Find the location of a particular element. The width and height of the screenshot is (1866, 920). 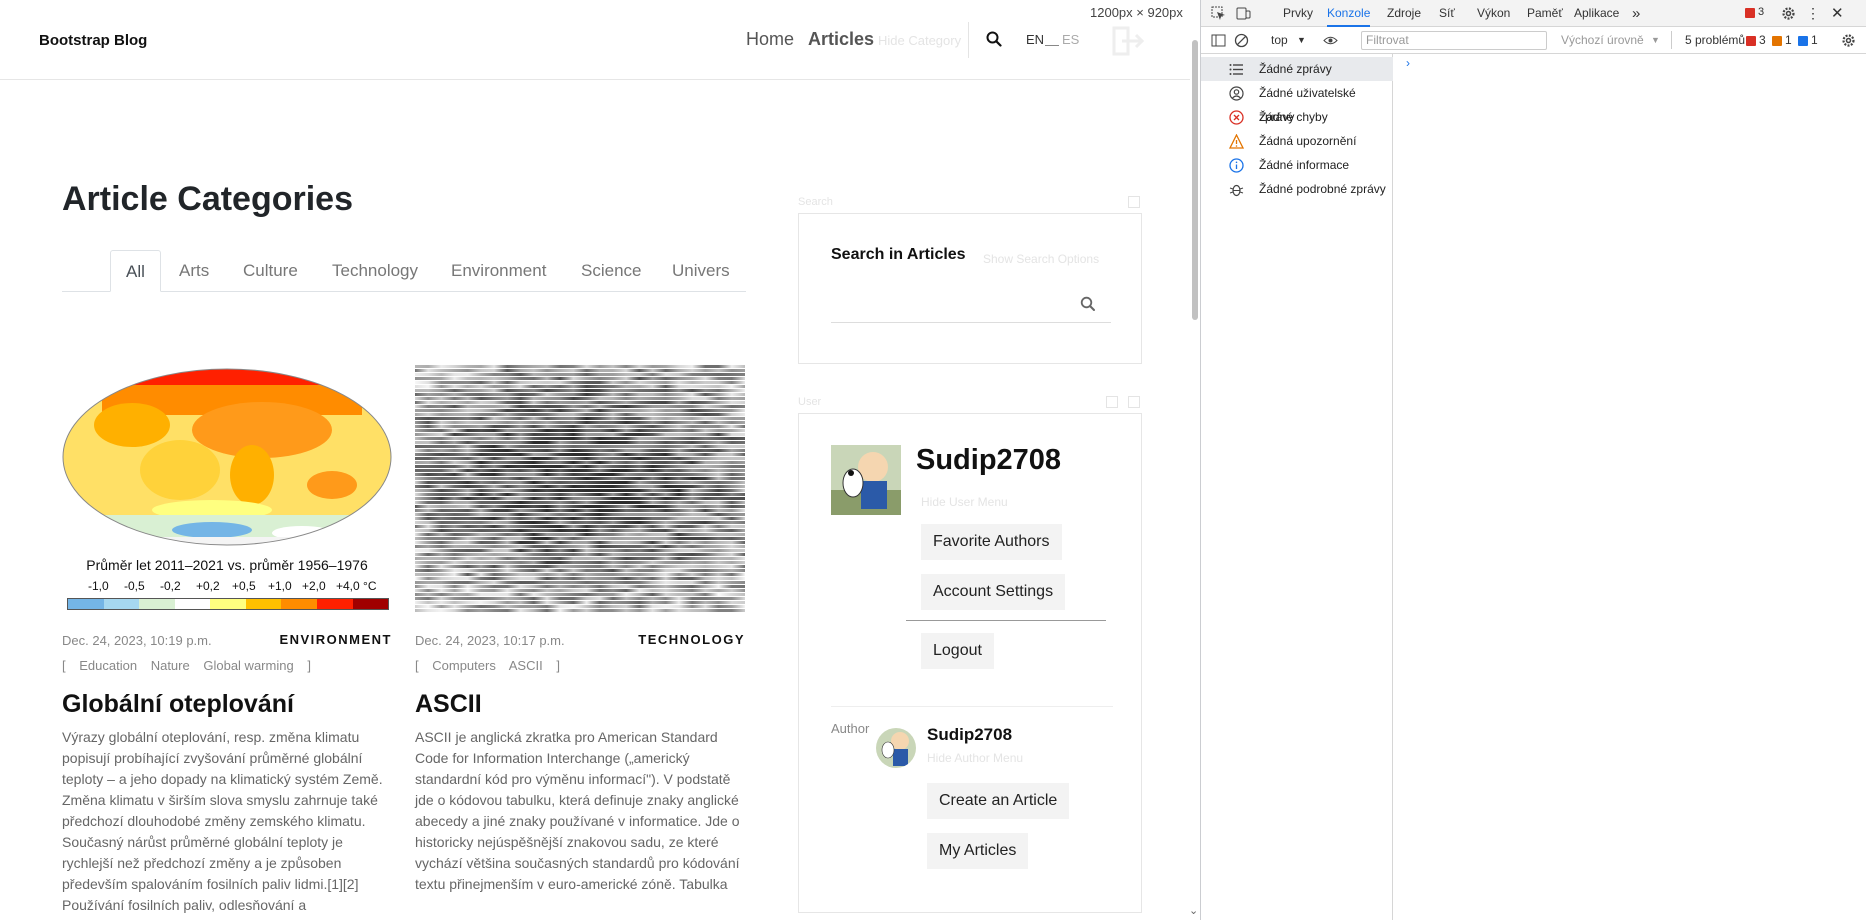

devtools-tab-network: Síť is located at coordinates (1447, 13).